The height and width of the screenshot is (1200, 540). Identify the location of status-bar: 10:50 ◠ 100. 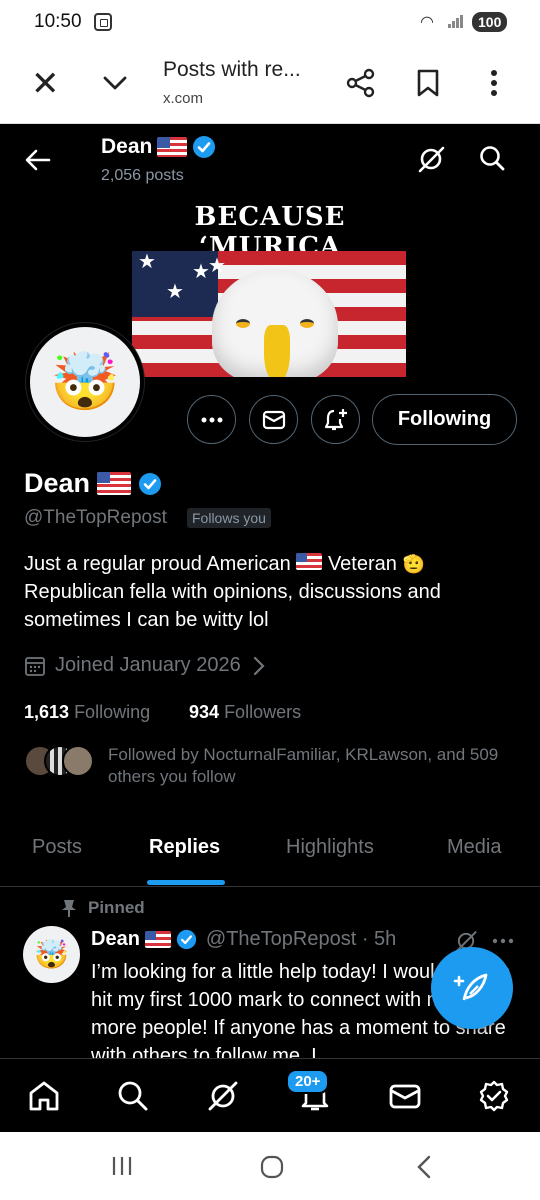
(270, 23).